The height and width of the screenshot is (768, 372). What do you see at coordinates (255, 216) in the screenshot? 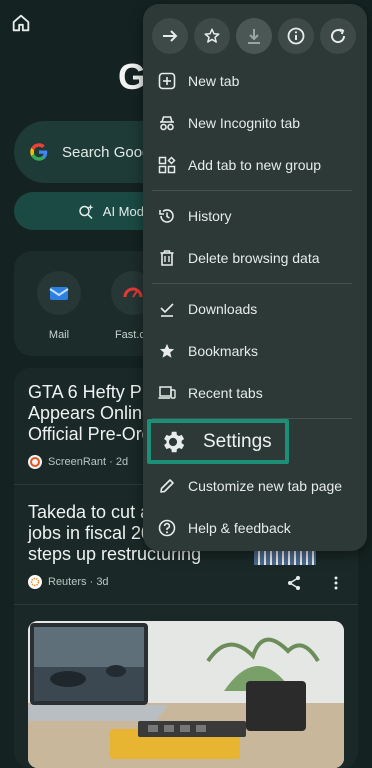
I see `menu-item-history: History` at bounding box center [255, 216].